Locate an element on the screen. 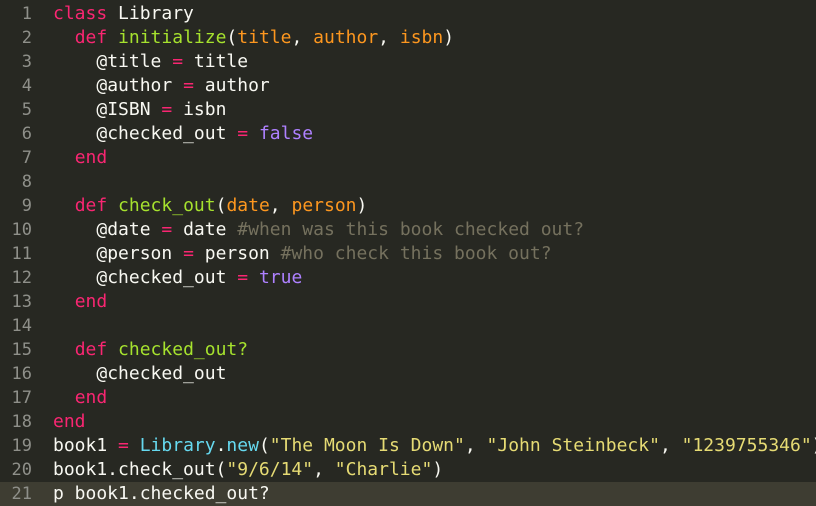 The height and width of the screenshot is (506, 816). code-line: 15 def checked_out? is located at coordinates (408, 350).